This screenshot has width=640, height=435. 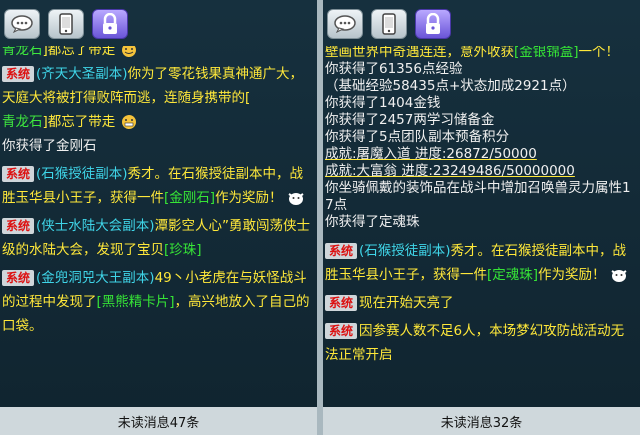 I want to click on left-unread-bar: 未读消息47条, so click(x=158, y=421).